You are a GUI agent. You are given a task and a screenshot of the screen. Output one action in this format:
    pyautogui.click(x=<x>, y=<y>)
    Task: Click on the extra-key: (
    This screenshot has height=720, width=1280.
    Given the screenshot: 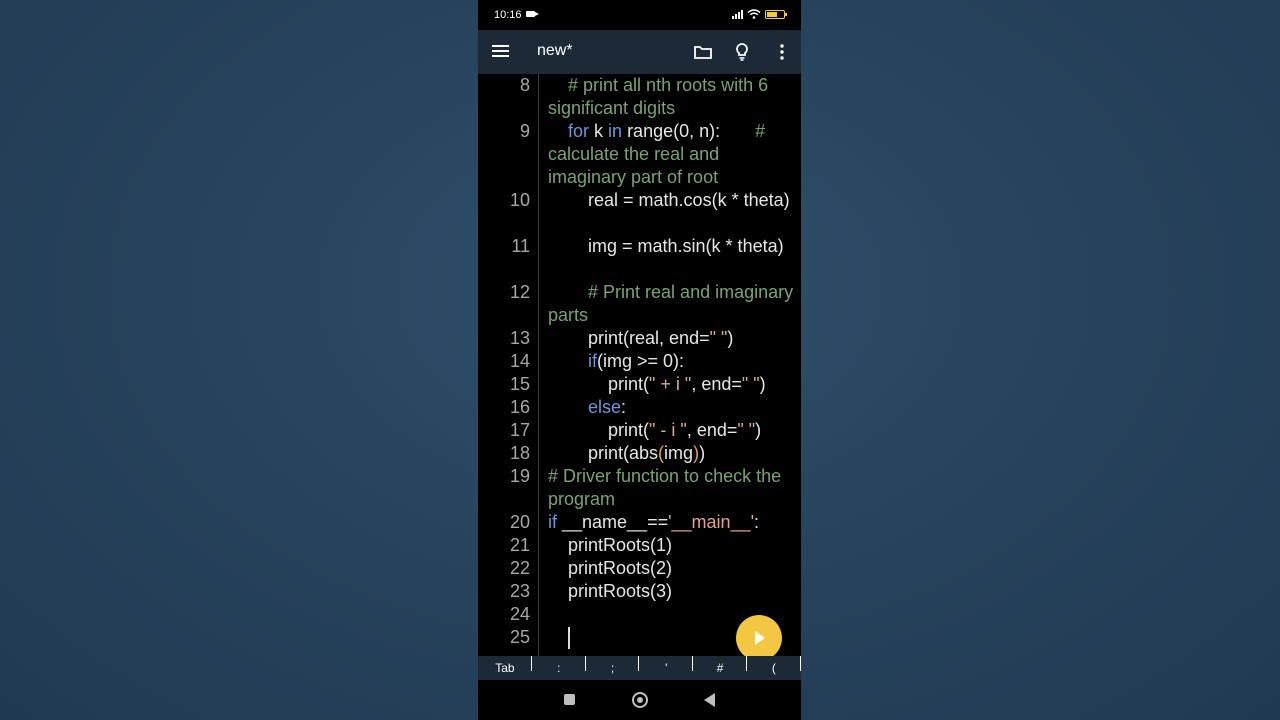 What is the action you would take?
    pyautogui.click(x=774, y=665)
    